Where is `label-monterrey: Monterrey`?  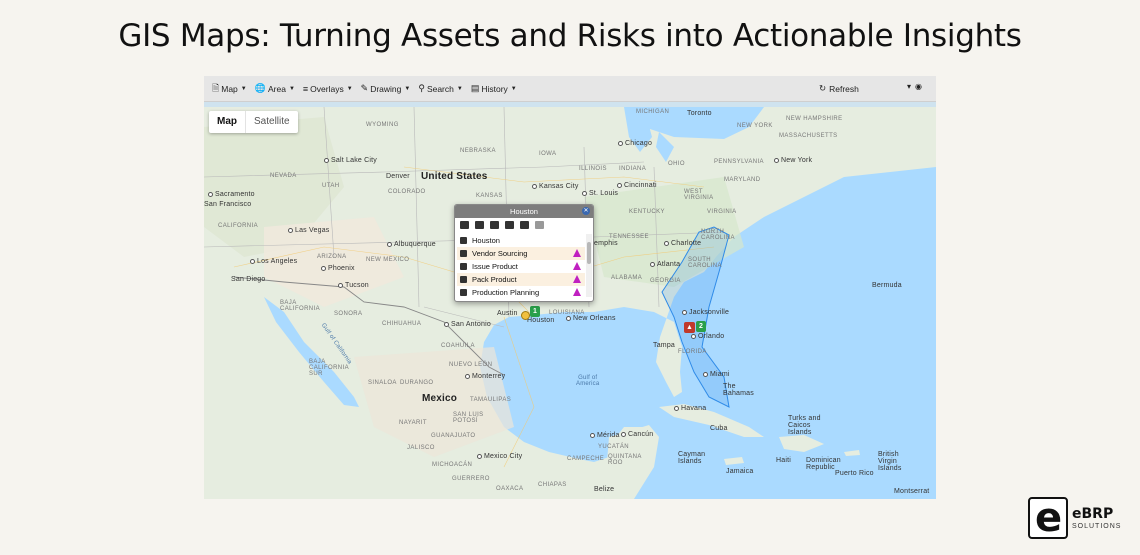 label-monterrey: Monterrey is located at coordinates (485, 376).